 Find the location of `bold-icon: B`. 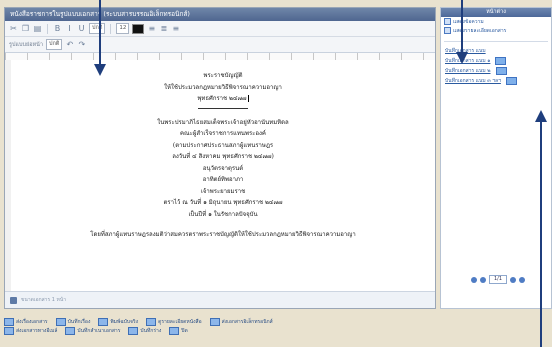

bold-icon: B is located at coordinates (57, 28).